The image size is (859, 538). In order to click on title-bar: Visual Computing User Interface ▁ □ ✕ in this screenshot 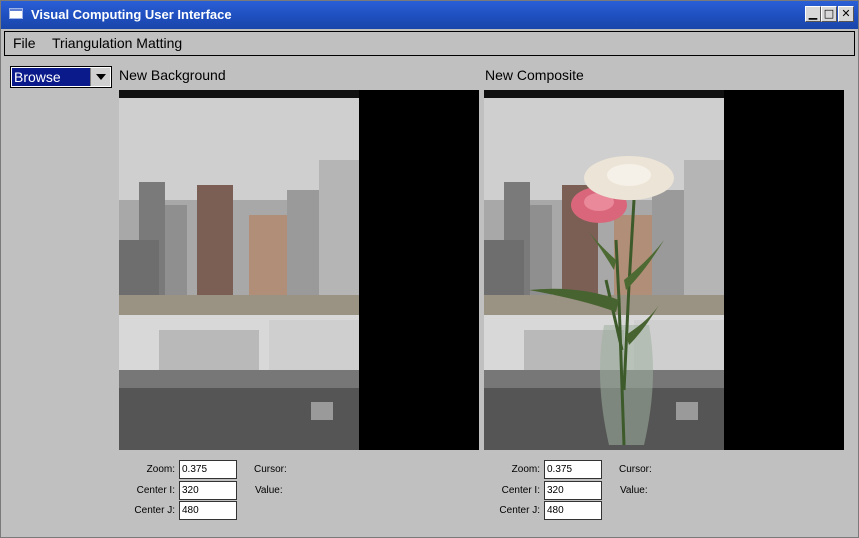, I will do `click(429, 15)`.